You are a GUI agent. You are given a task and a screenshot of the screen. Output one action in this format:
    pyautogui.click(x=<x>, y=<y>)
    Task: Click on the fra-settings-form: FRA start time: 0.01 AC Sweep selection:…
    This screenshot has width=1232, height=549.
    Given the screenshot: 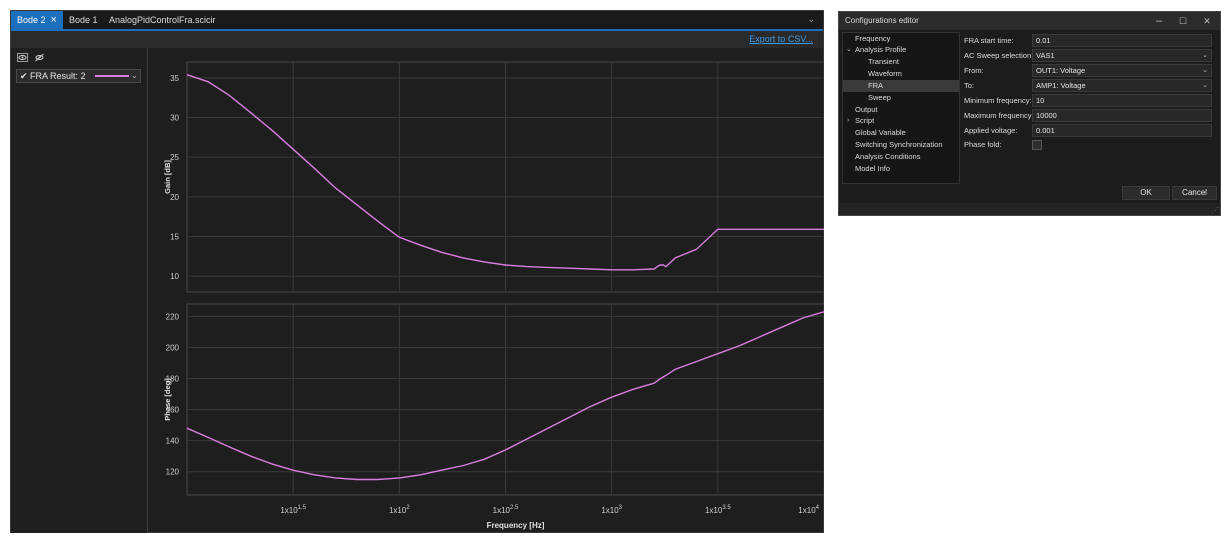 What is the action you would take?
    pyautogui.click(x=1089, y=109)
    